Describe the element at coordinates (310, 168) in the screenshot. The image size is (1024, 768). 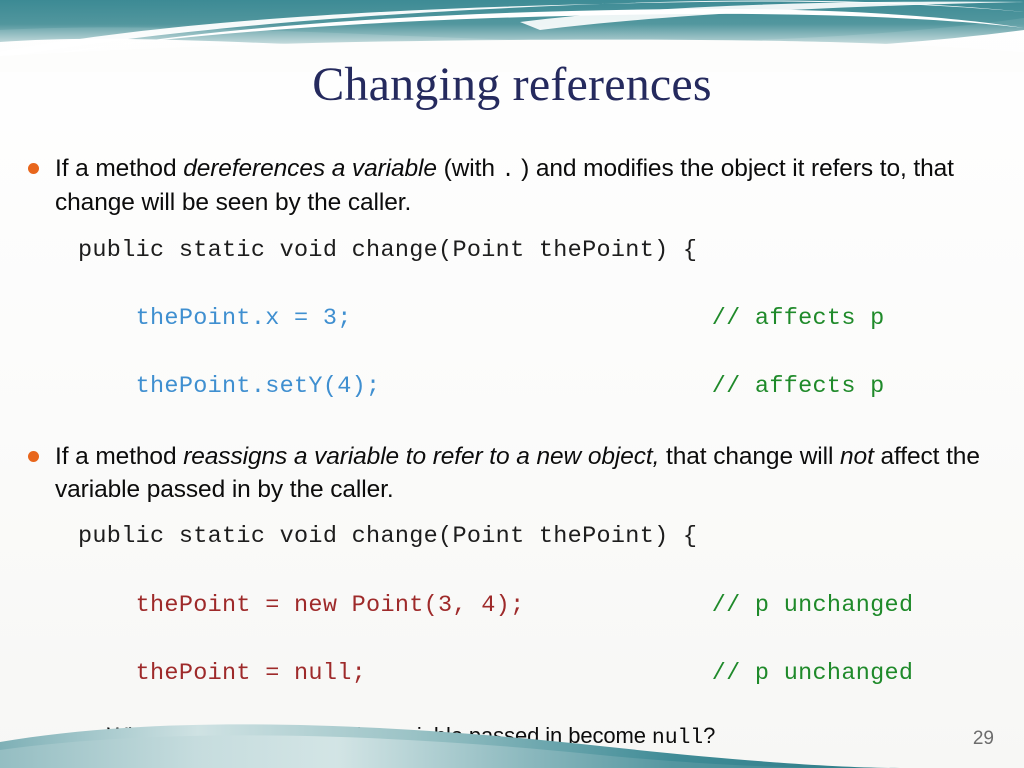
I see `emphasis-text: dereferences a variable` at that location.